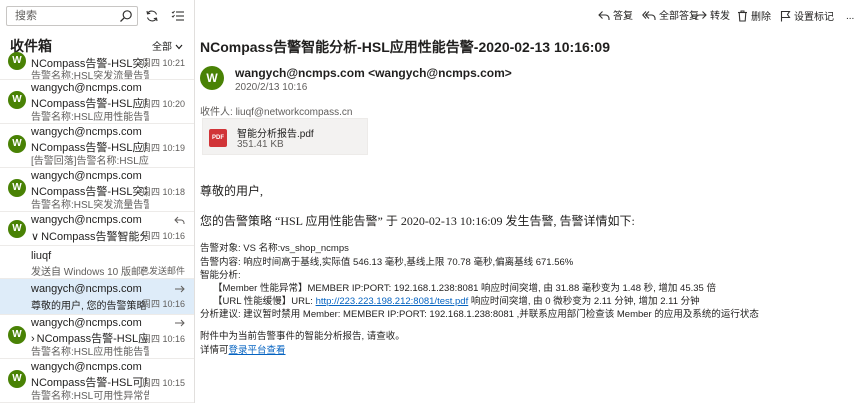  What do you see at coordinates (61, 16) in the screenshot?
I see `search-input` at bounding box center [61, 16].